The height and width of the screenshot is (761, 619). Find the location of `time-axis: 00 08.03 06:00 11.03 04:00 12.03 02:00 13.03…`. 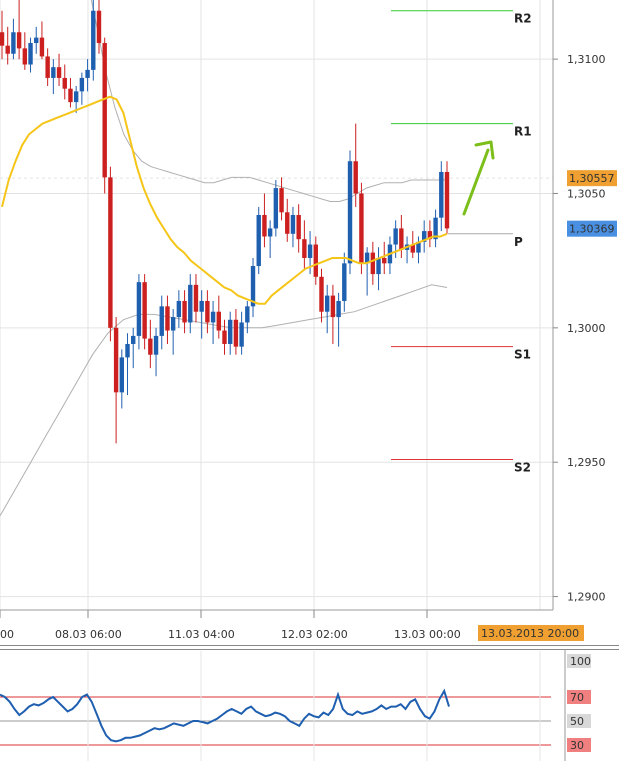

time-axis: 00 08.03 06:00 11.03 04:00 12.03 02:00 13.03… is located at coordinates (292, 625).